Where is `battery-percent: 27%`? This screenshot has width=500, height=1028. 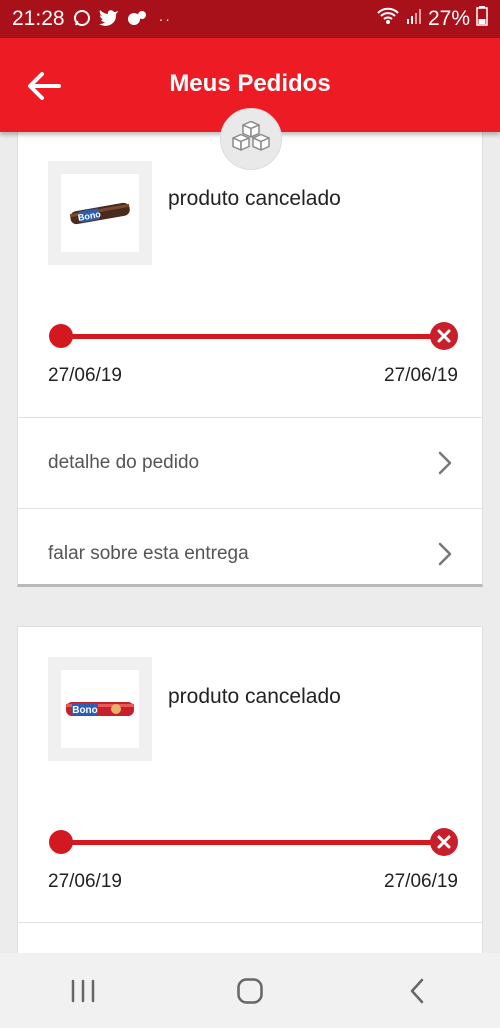 battery-percent: 27% is located at coordinates (448, 18).